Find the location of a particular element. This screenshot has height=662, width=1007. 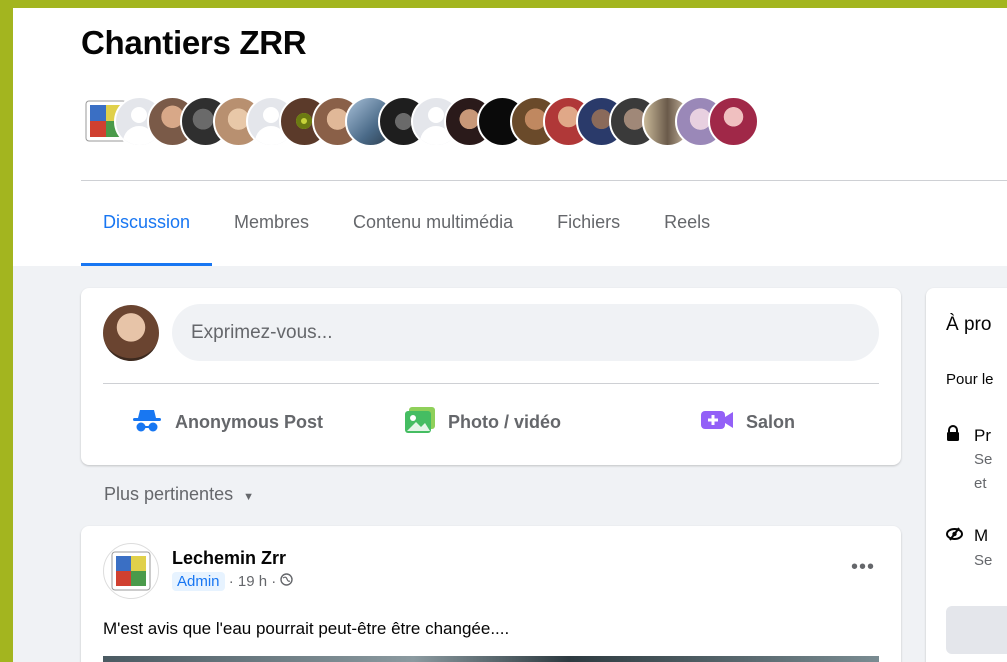

anonymous-post-button: Anonymous Post is located at coordinates (227, 422).